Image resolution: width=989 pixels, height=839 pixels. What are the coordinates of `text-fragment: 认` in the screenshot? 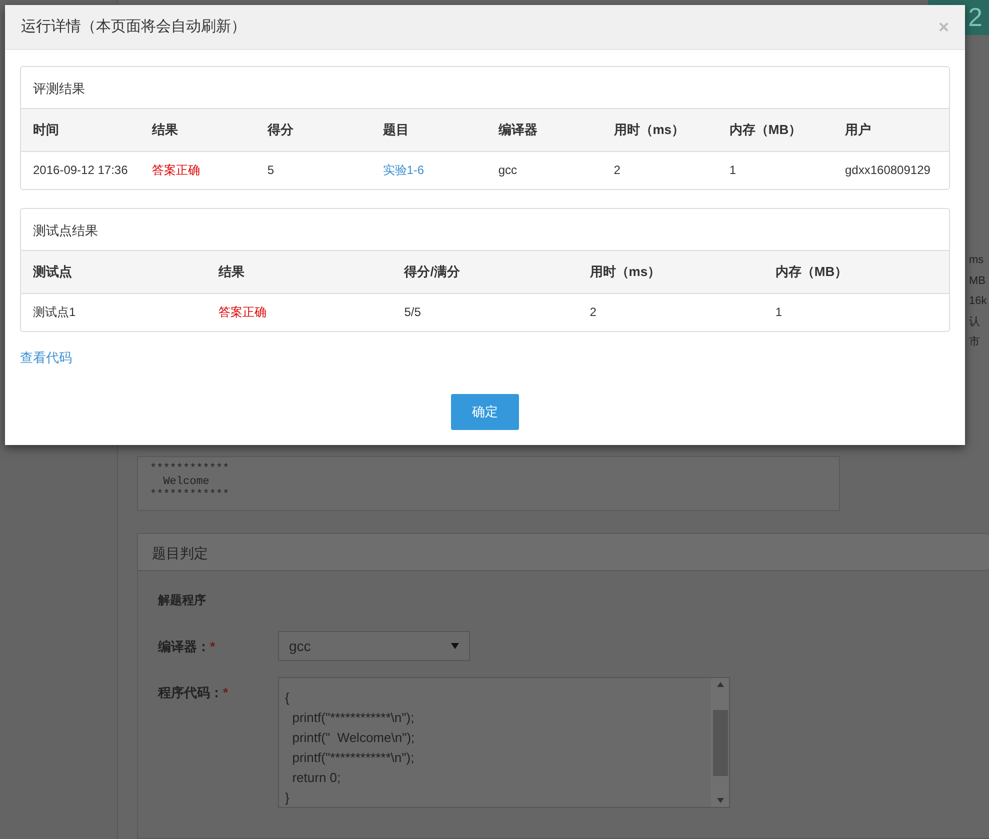 It's located at (975, 322).